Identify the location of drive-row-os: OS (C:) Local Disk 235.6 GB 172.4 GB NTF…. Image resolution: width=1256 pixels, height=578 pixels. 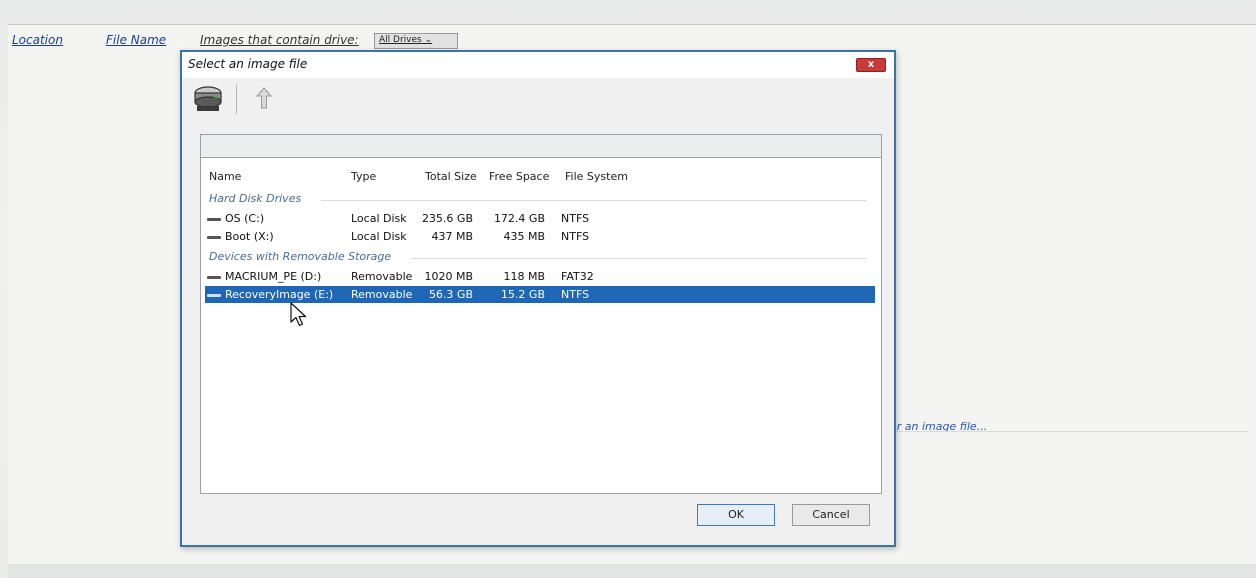
(540, 218).